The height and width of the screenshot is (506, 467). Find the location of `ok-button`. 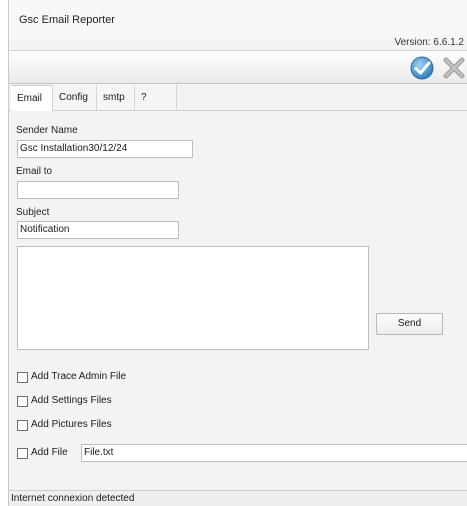

ok-button is located at coordinates (422, 68).